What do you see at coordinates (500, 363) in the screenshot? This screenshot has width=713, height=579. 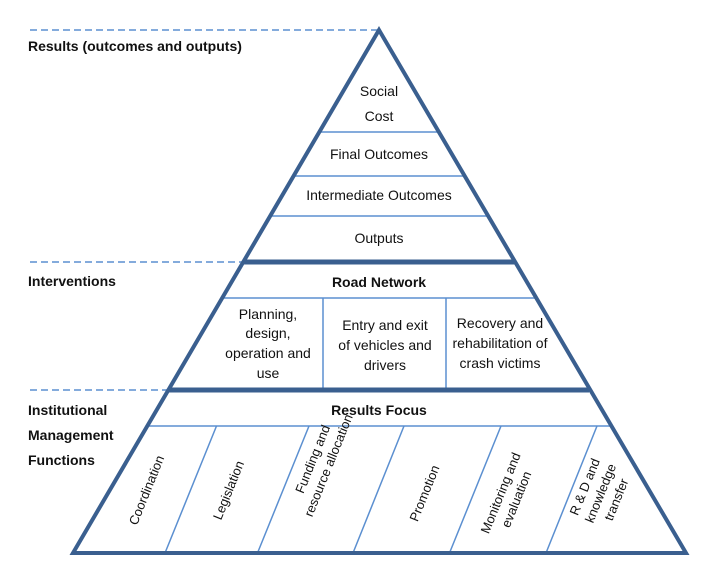 I see `cell-line: crash victims` at bounding box center [500, 363].